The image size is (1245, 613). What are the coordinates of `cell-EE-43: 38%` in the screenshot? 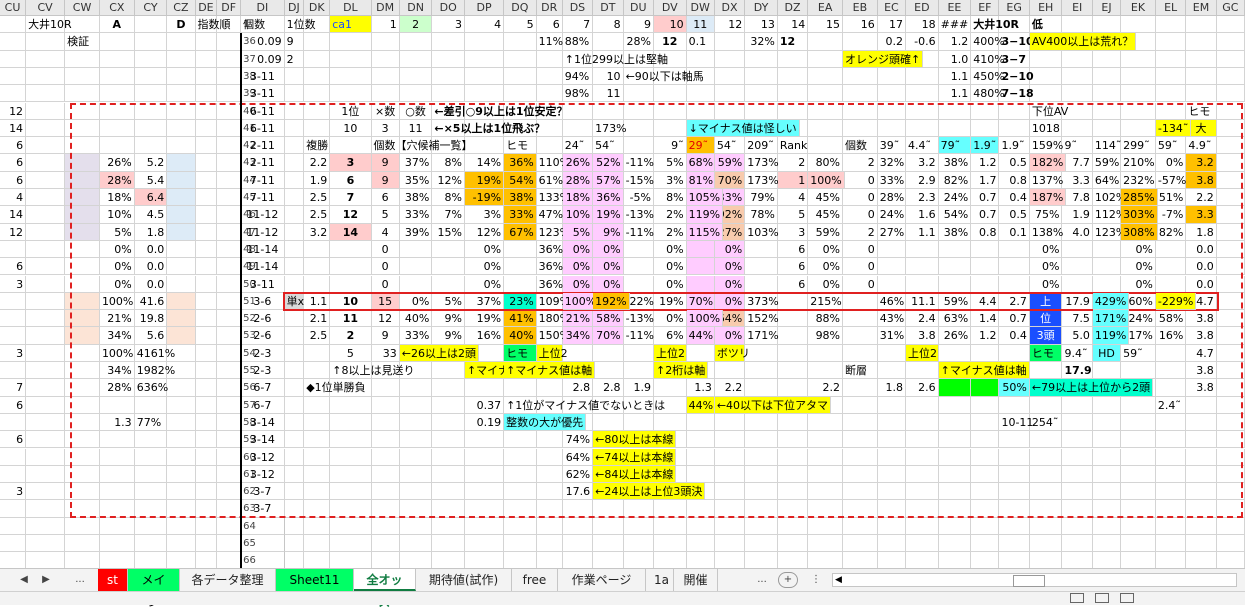 It's located at (955, 163).